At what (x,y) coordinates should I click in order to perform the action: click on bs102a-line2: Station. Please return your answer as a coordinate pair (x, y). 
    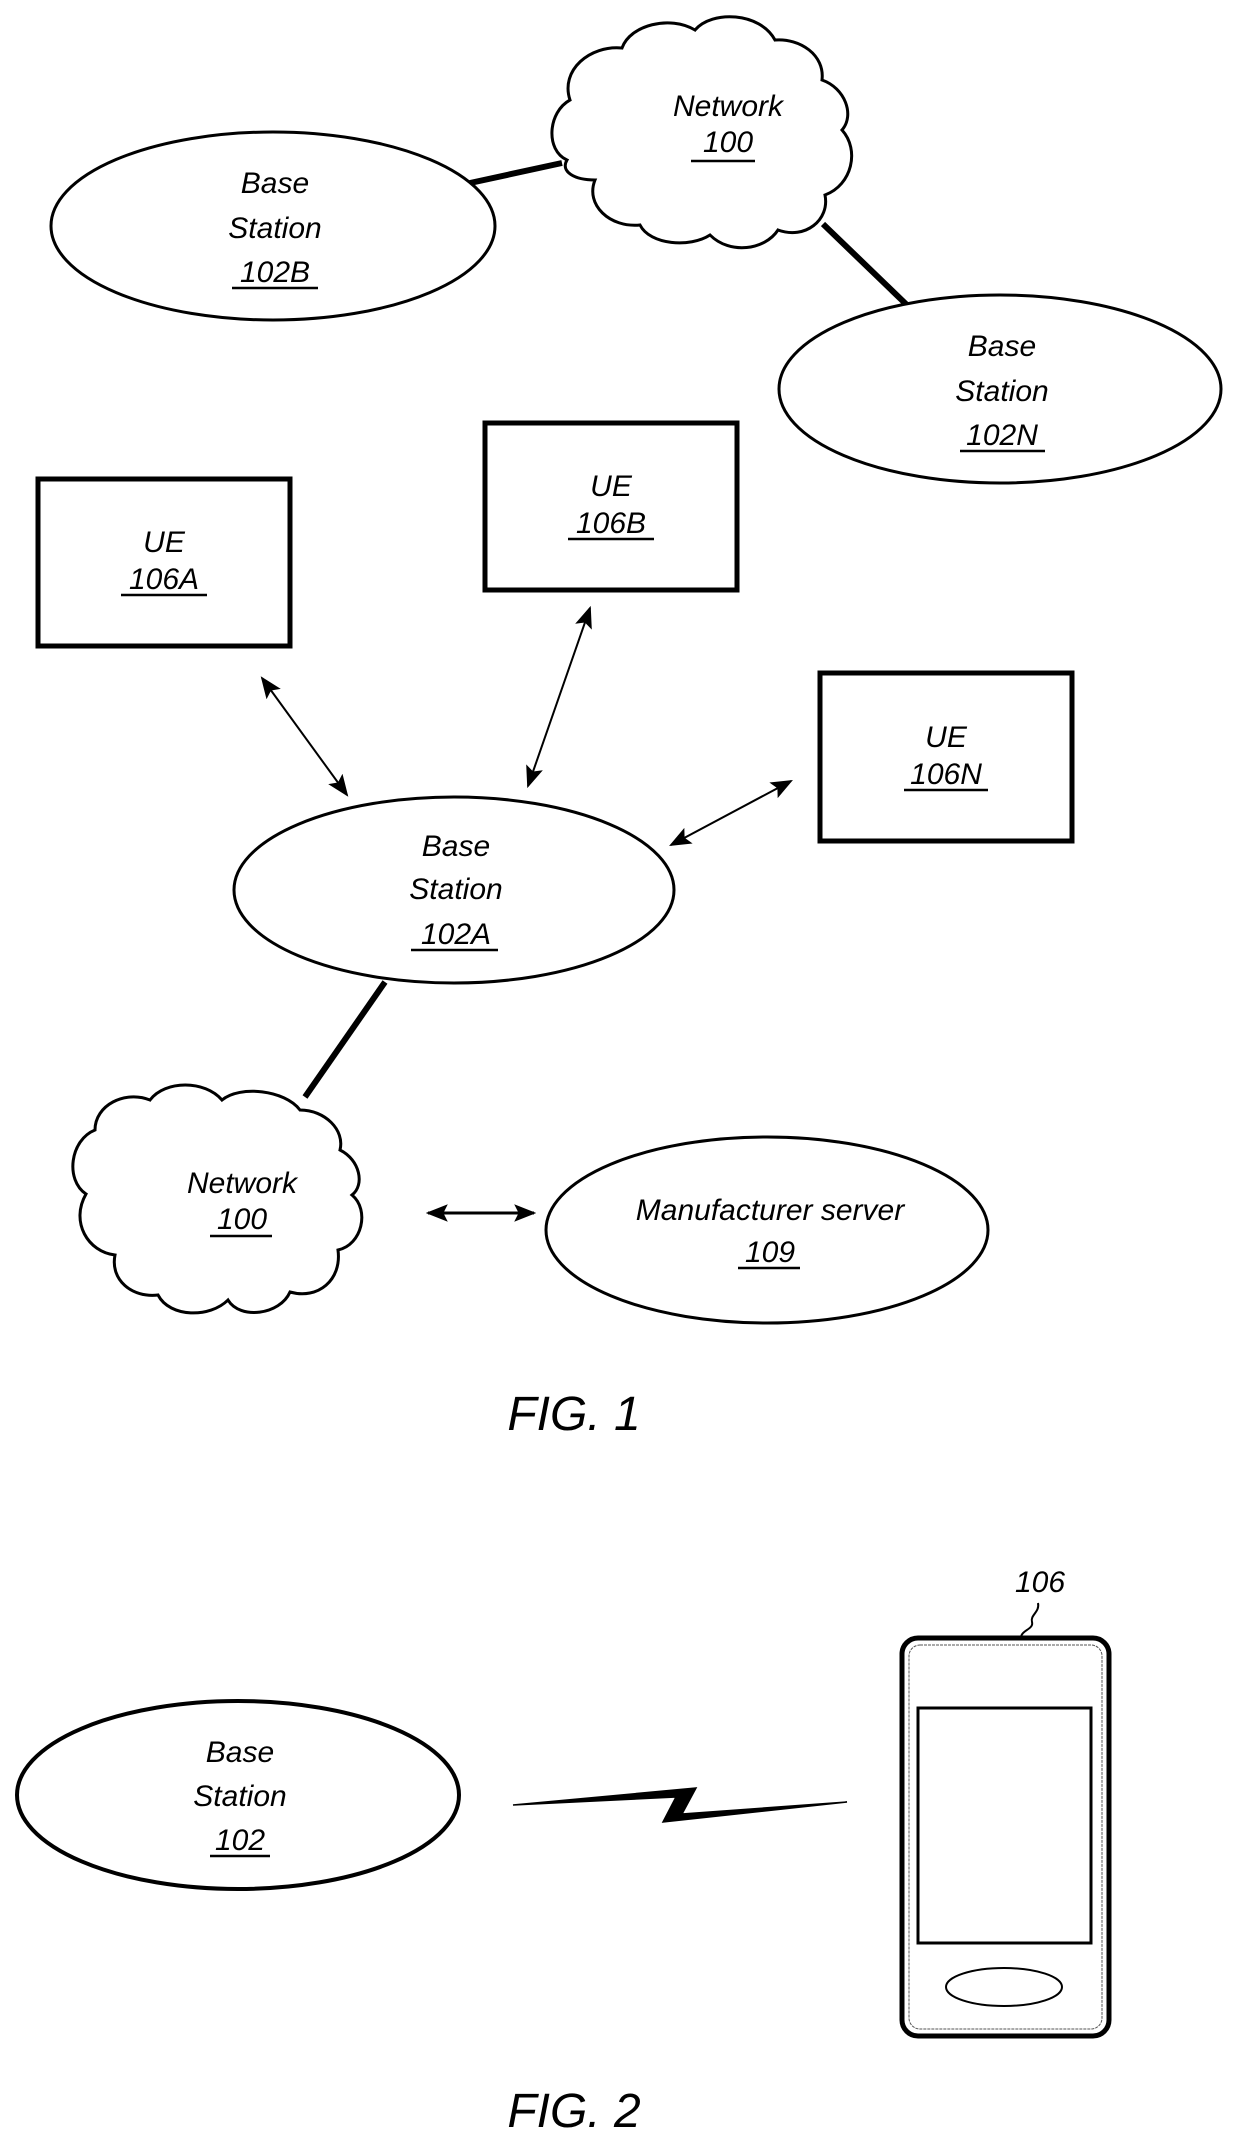
    Looking at the image, I should click on (455, 889).